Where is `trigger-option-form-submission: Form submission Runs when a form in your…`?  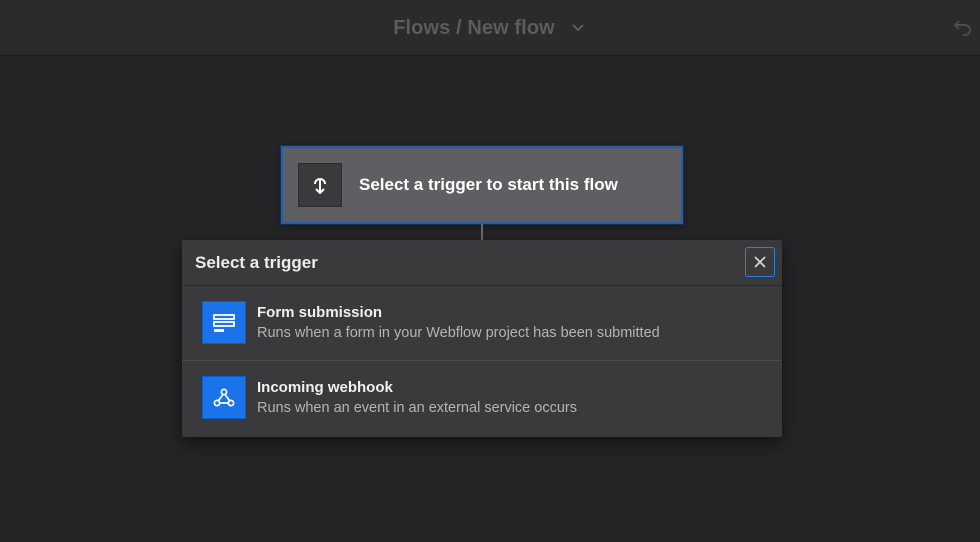
trigger-option-form-submission: Form submission Runs when a form in your… is located at coordinates (482, 323).